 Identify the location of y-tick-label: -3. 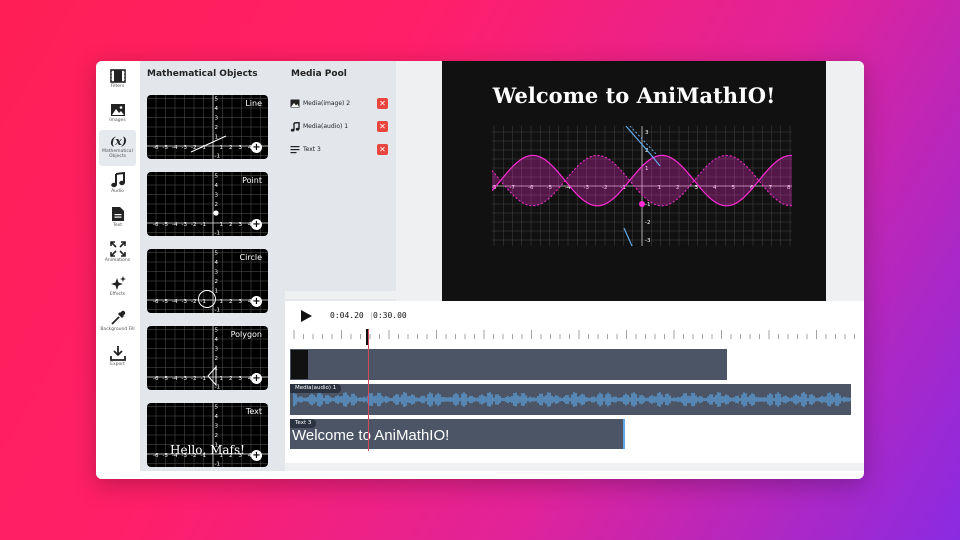
(648, 241).